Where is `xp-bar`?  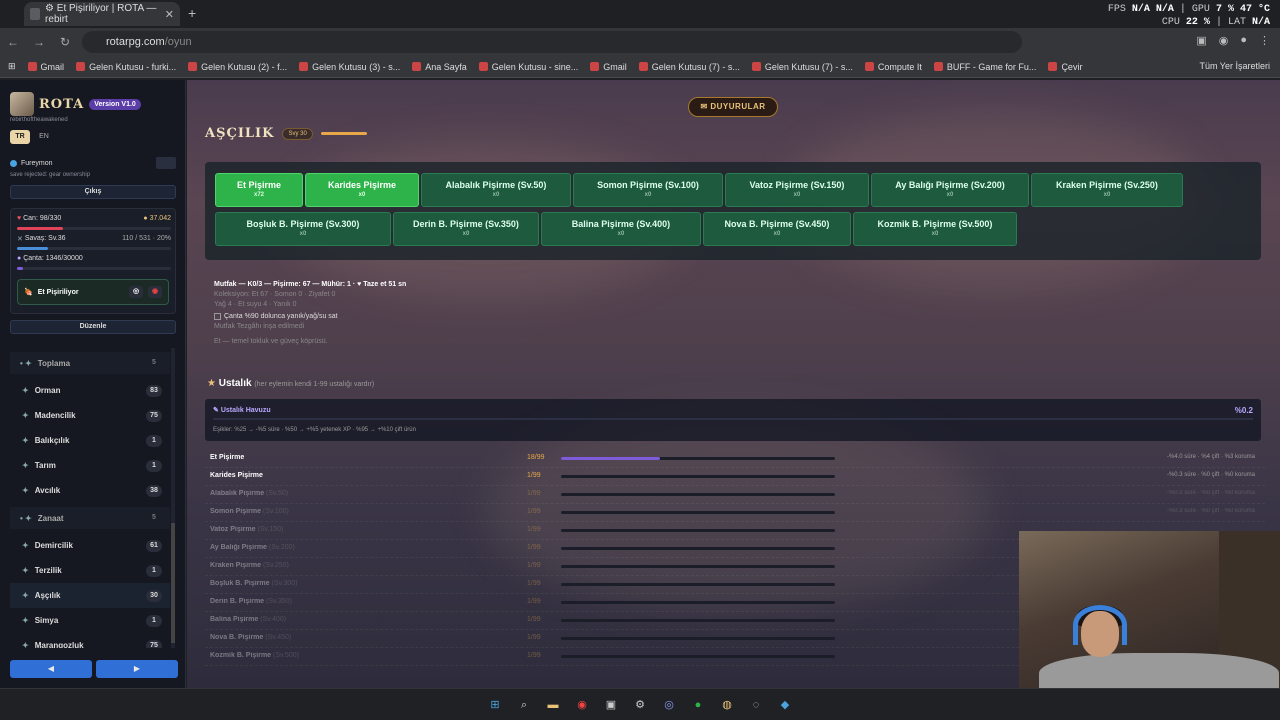
xp-bar is located at coordinates (343, 133).